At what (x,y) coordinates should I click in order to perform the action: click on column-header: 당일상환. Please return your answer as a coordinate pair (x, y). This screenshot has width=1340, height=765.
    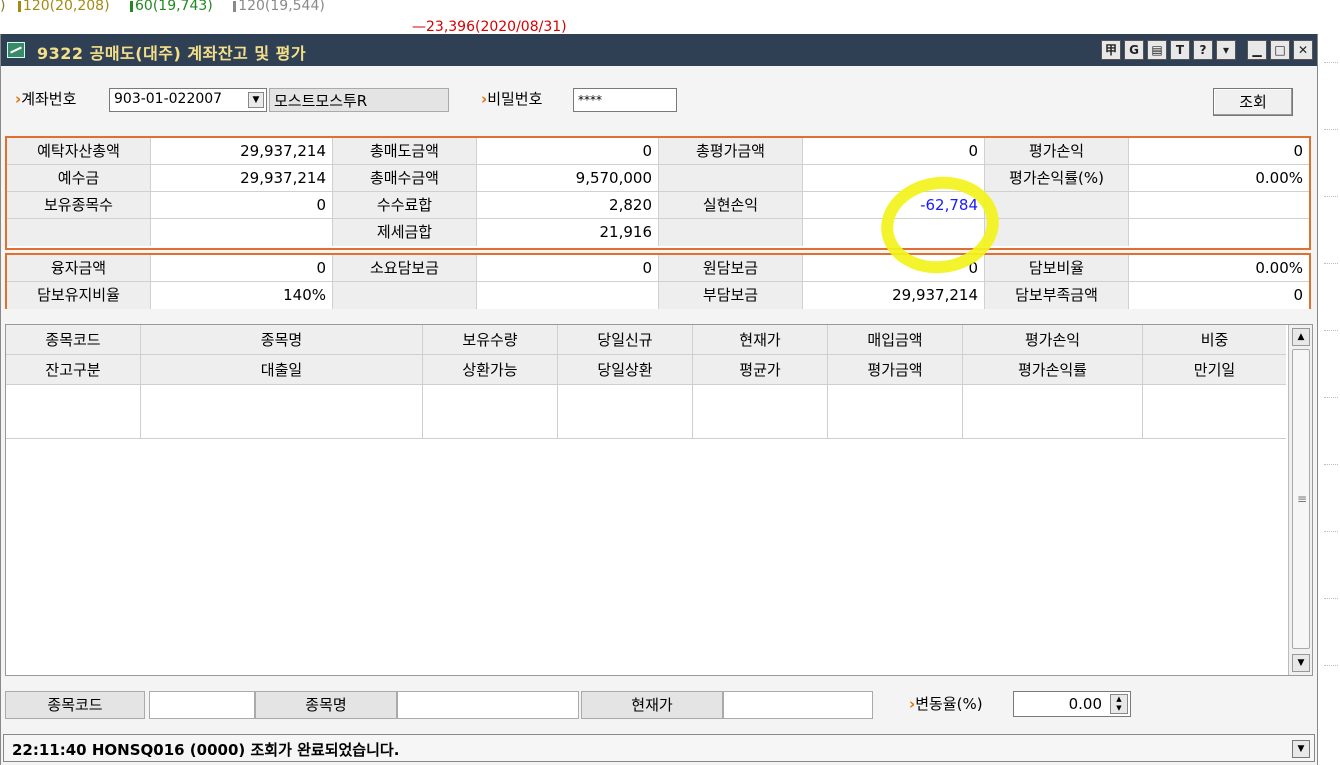
    Looking at the image, I should click on (625, 369).